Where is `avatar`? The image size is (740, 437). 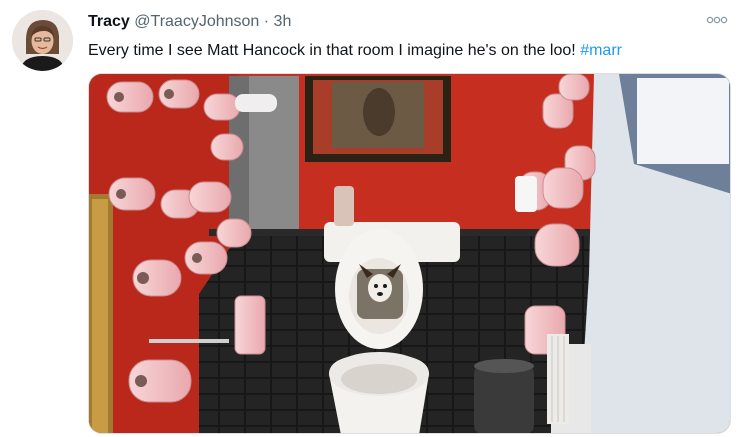
avatar is located at coordinates (42, 40).